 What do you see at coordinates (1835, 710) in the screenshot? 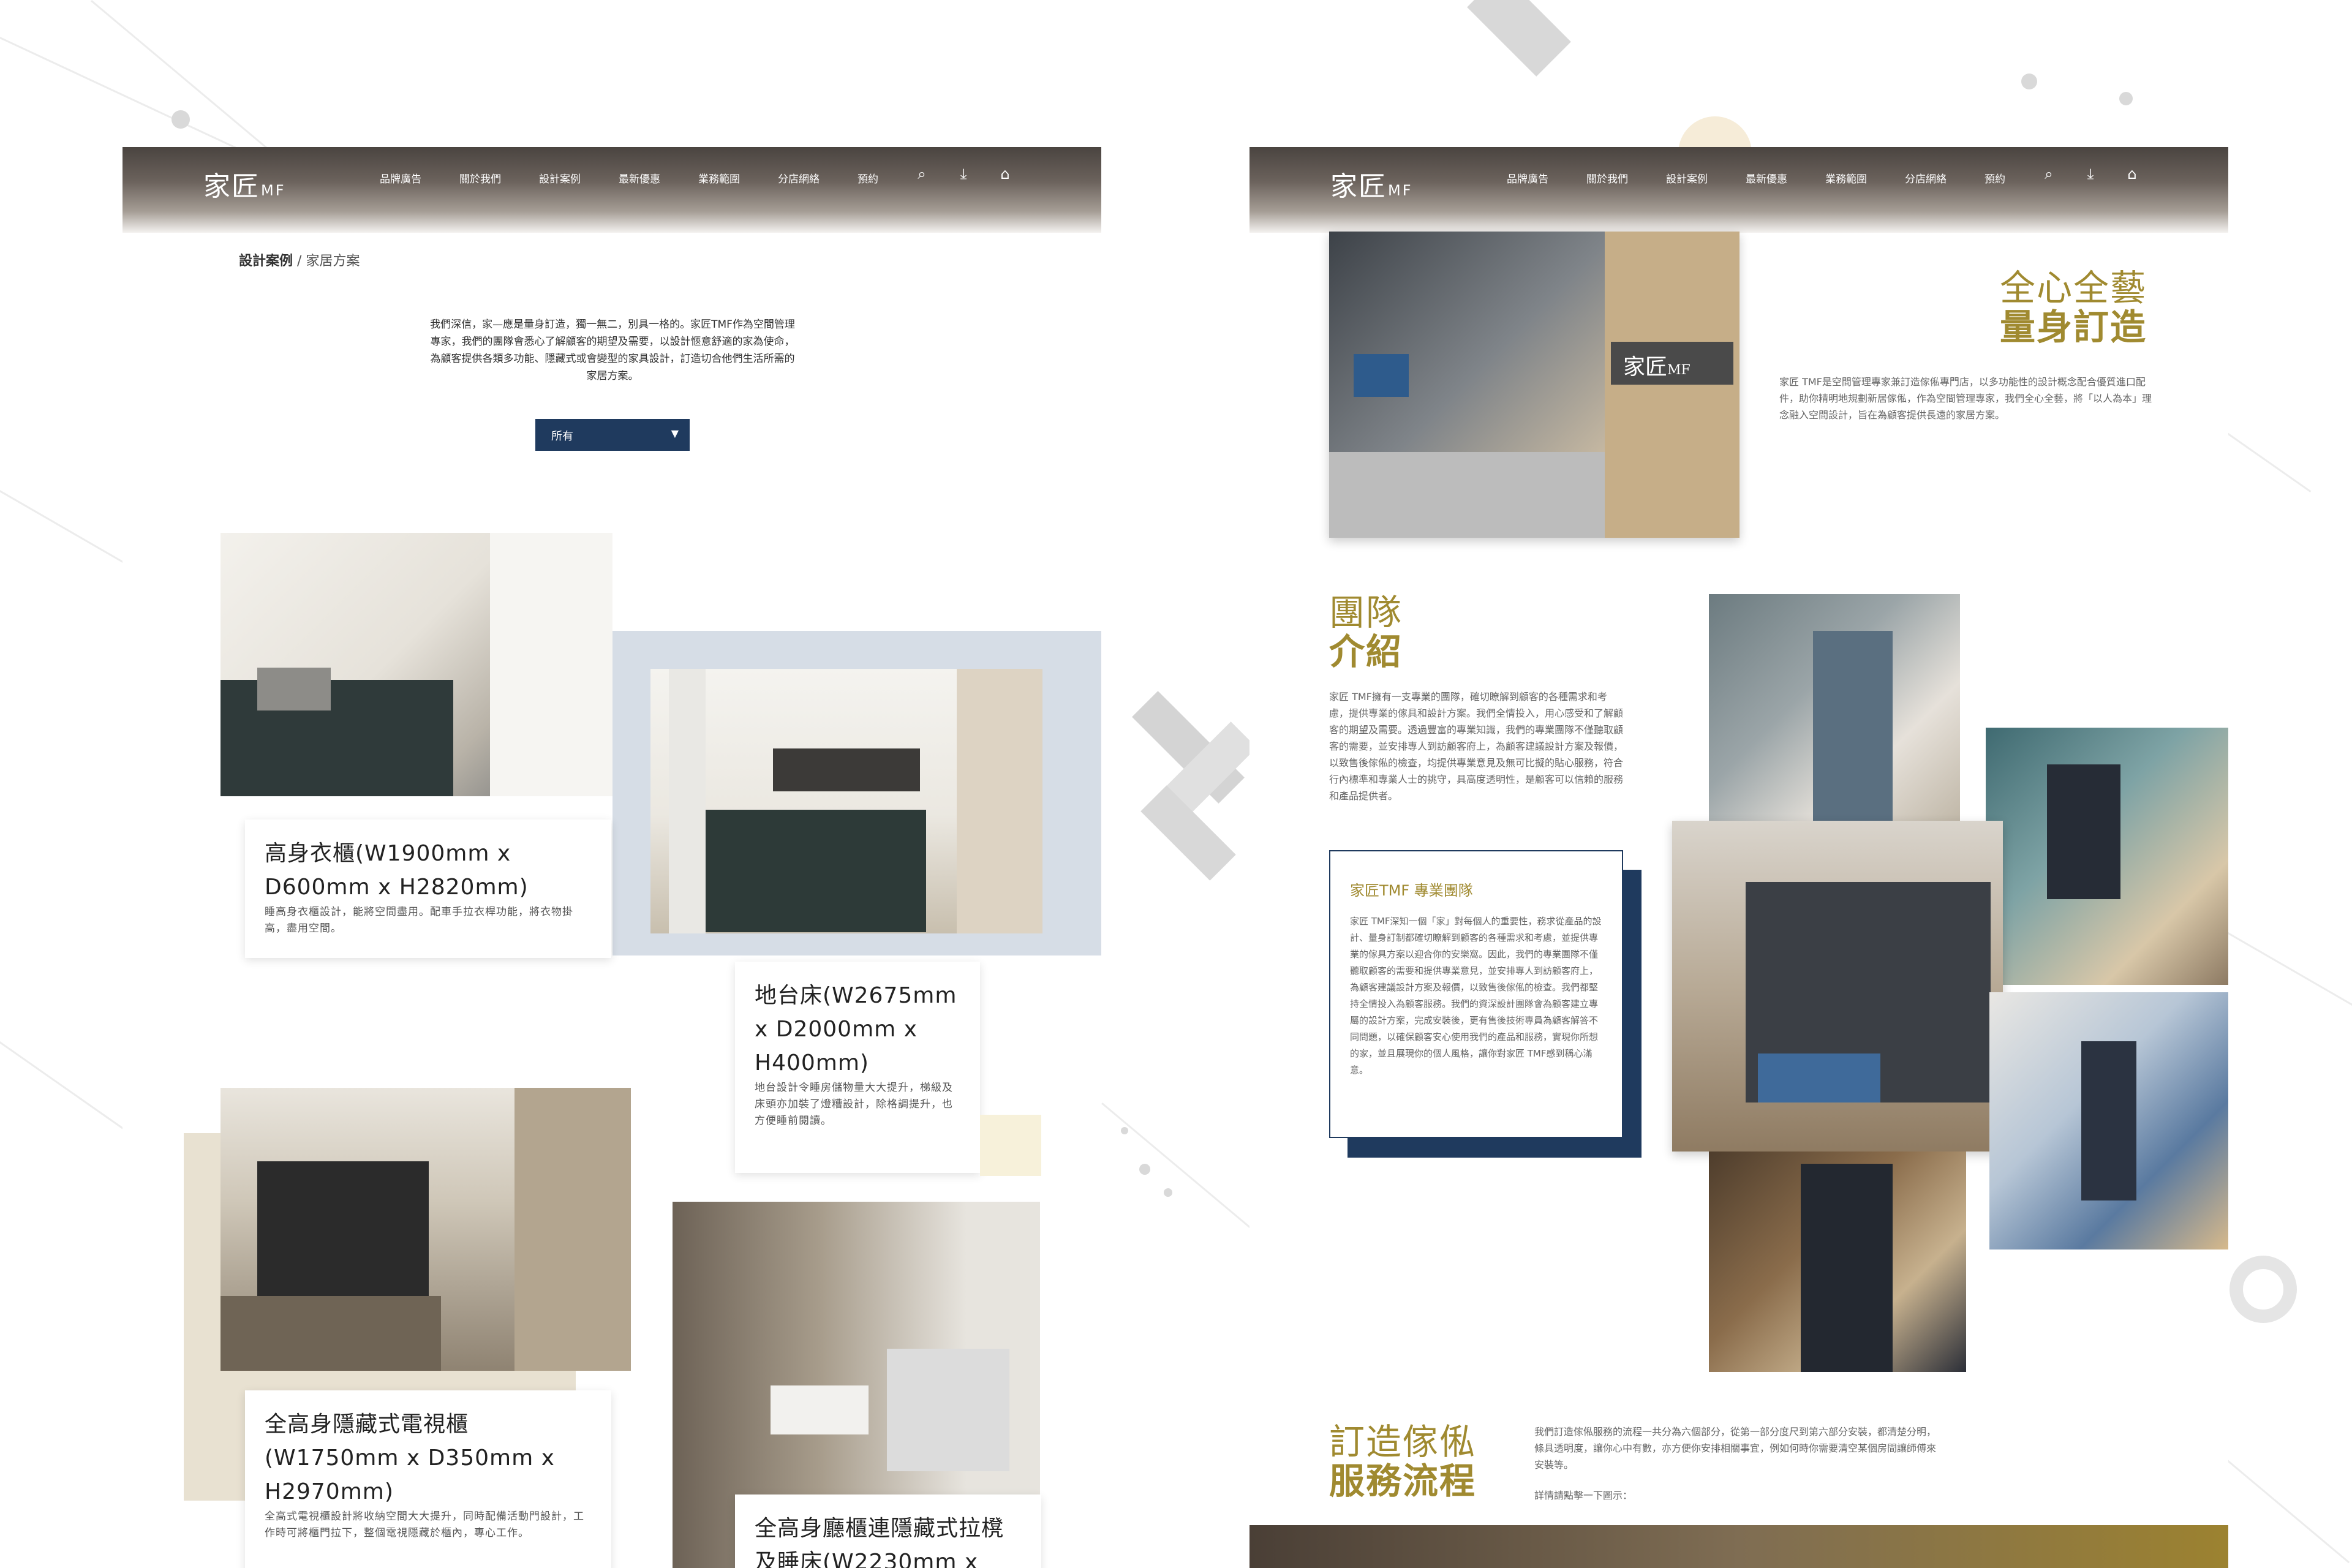
I see `team-photo-craftsman` at bounding box center [1835, 710].